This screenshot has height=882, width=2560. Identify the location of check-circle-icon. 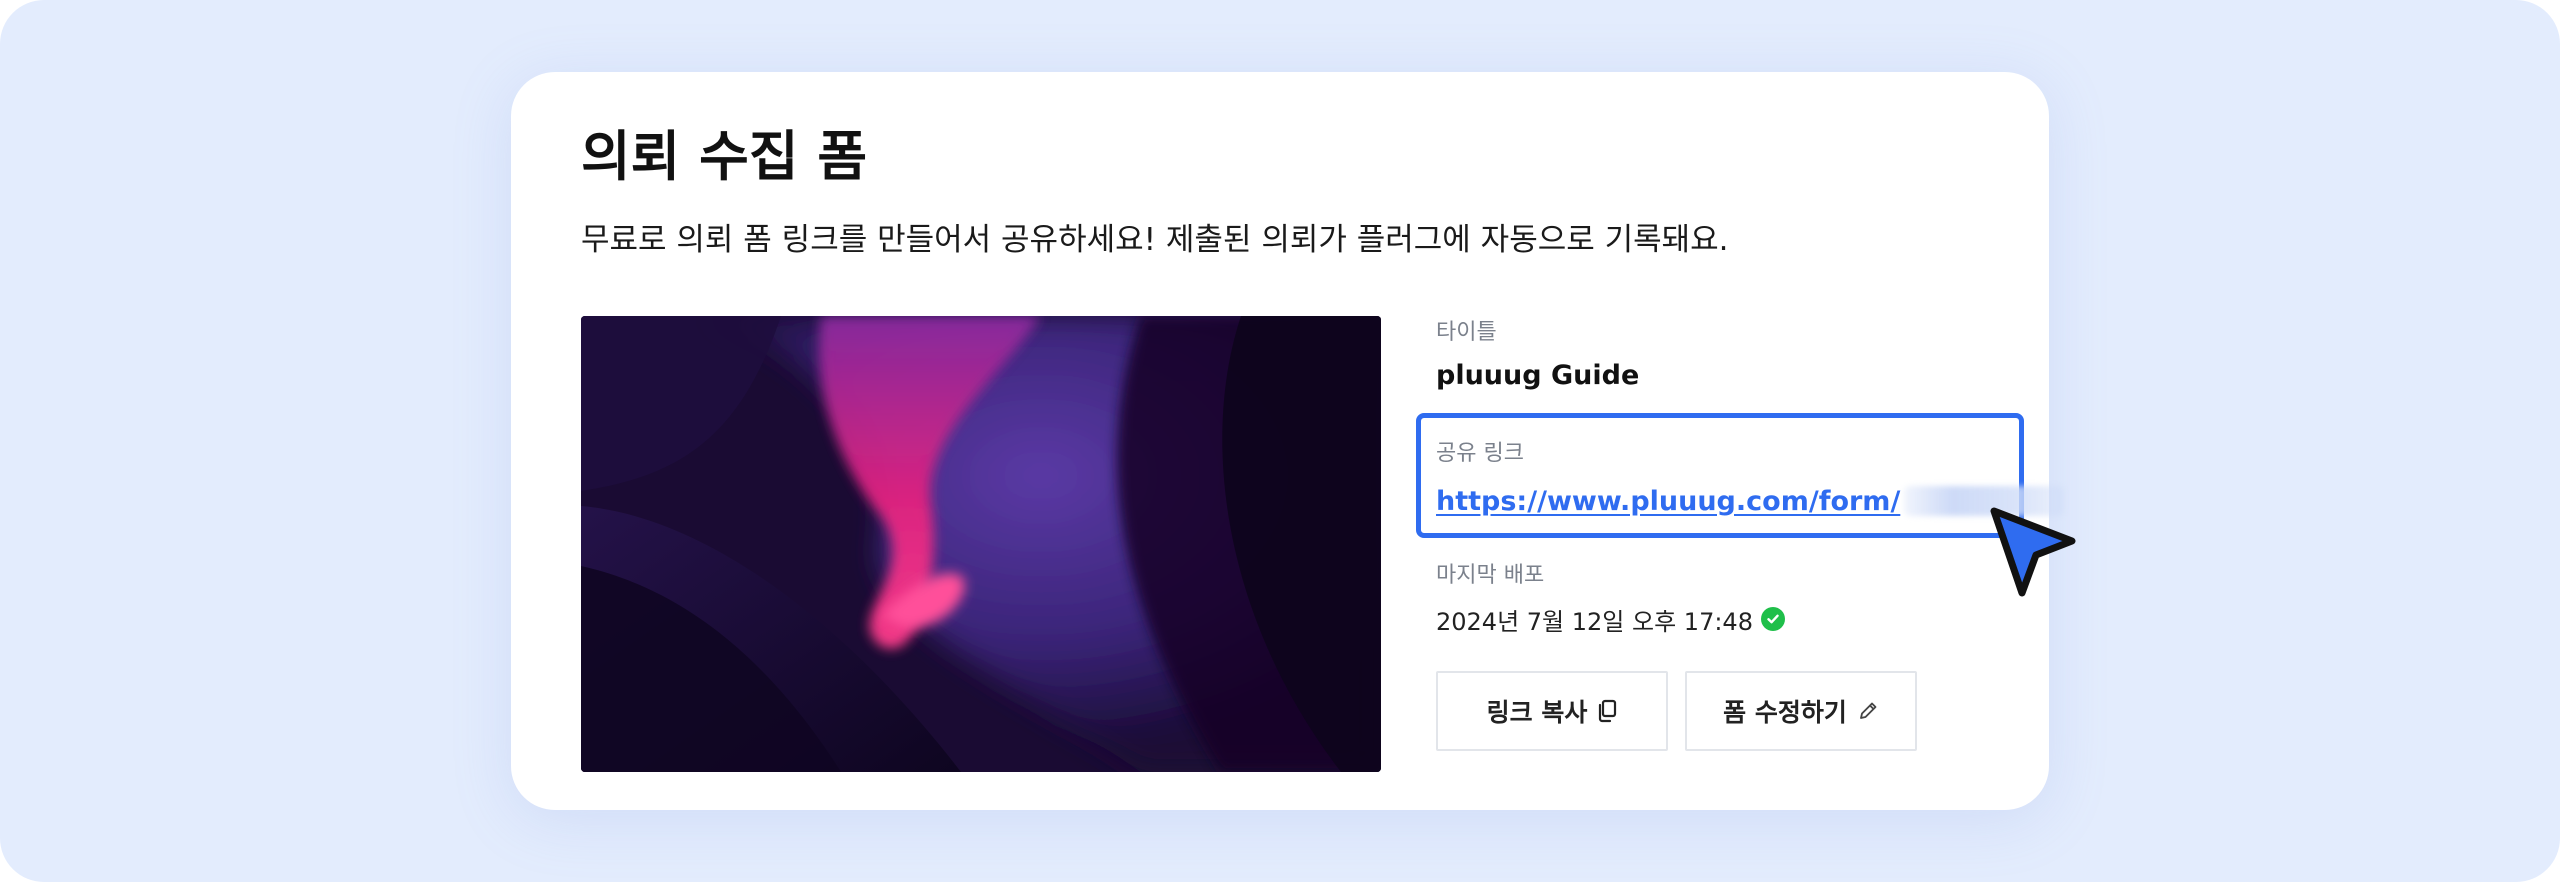
(1772, 619).